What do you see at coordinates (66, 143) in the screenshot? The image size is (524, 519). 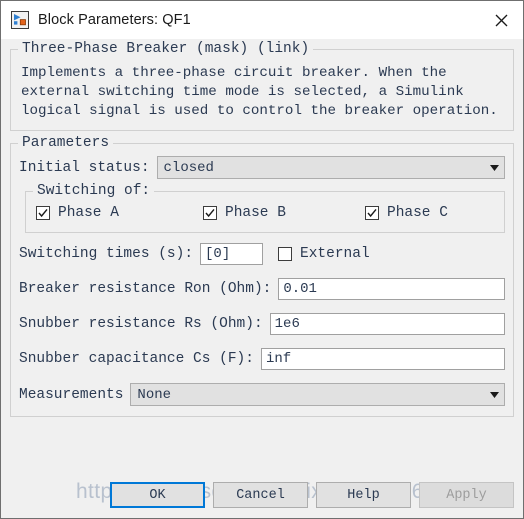 I see `parameters-group-legend: Parameters` at bounding box center [66, 143].